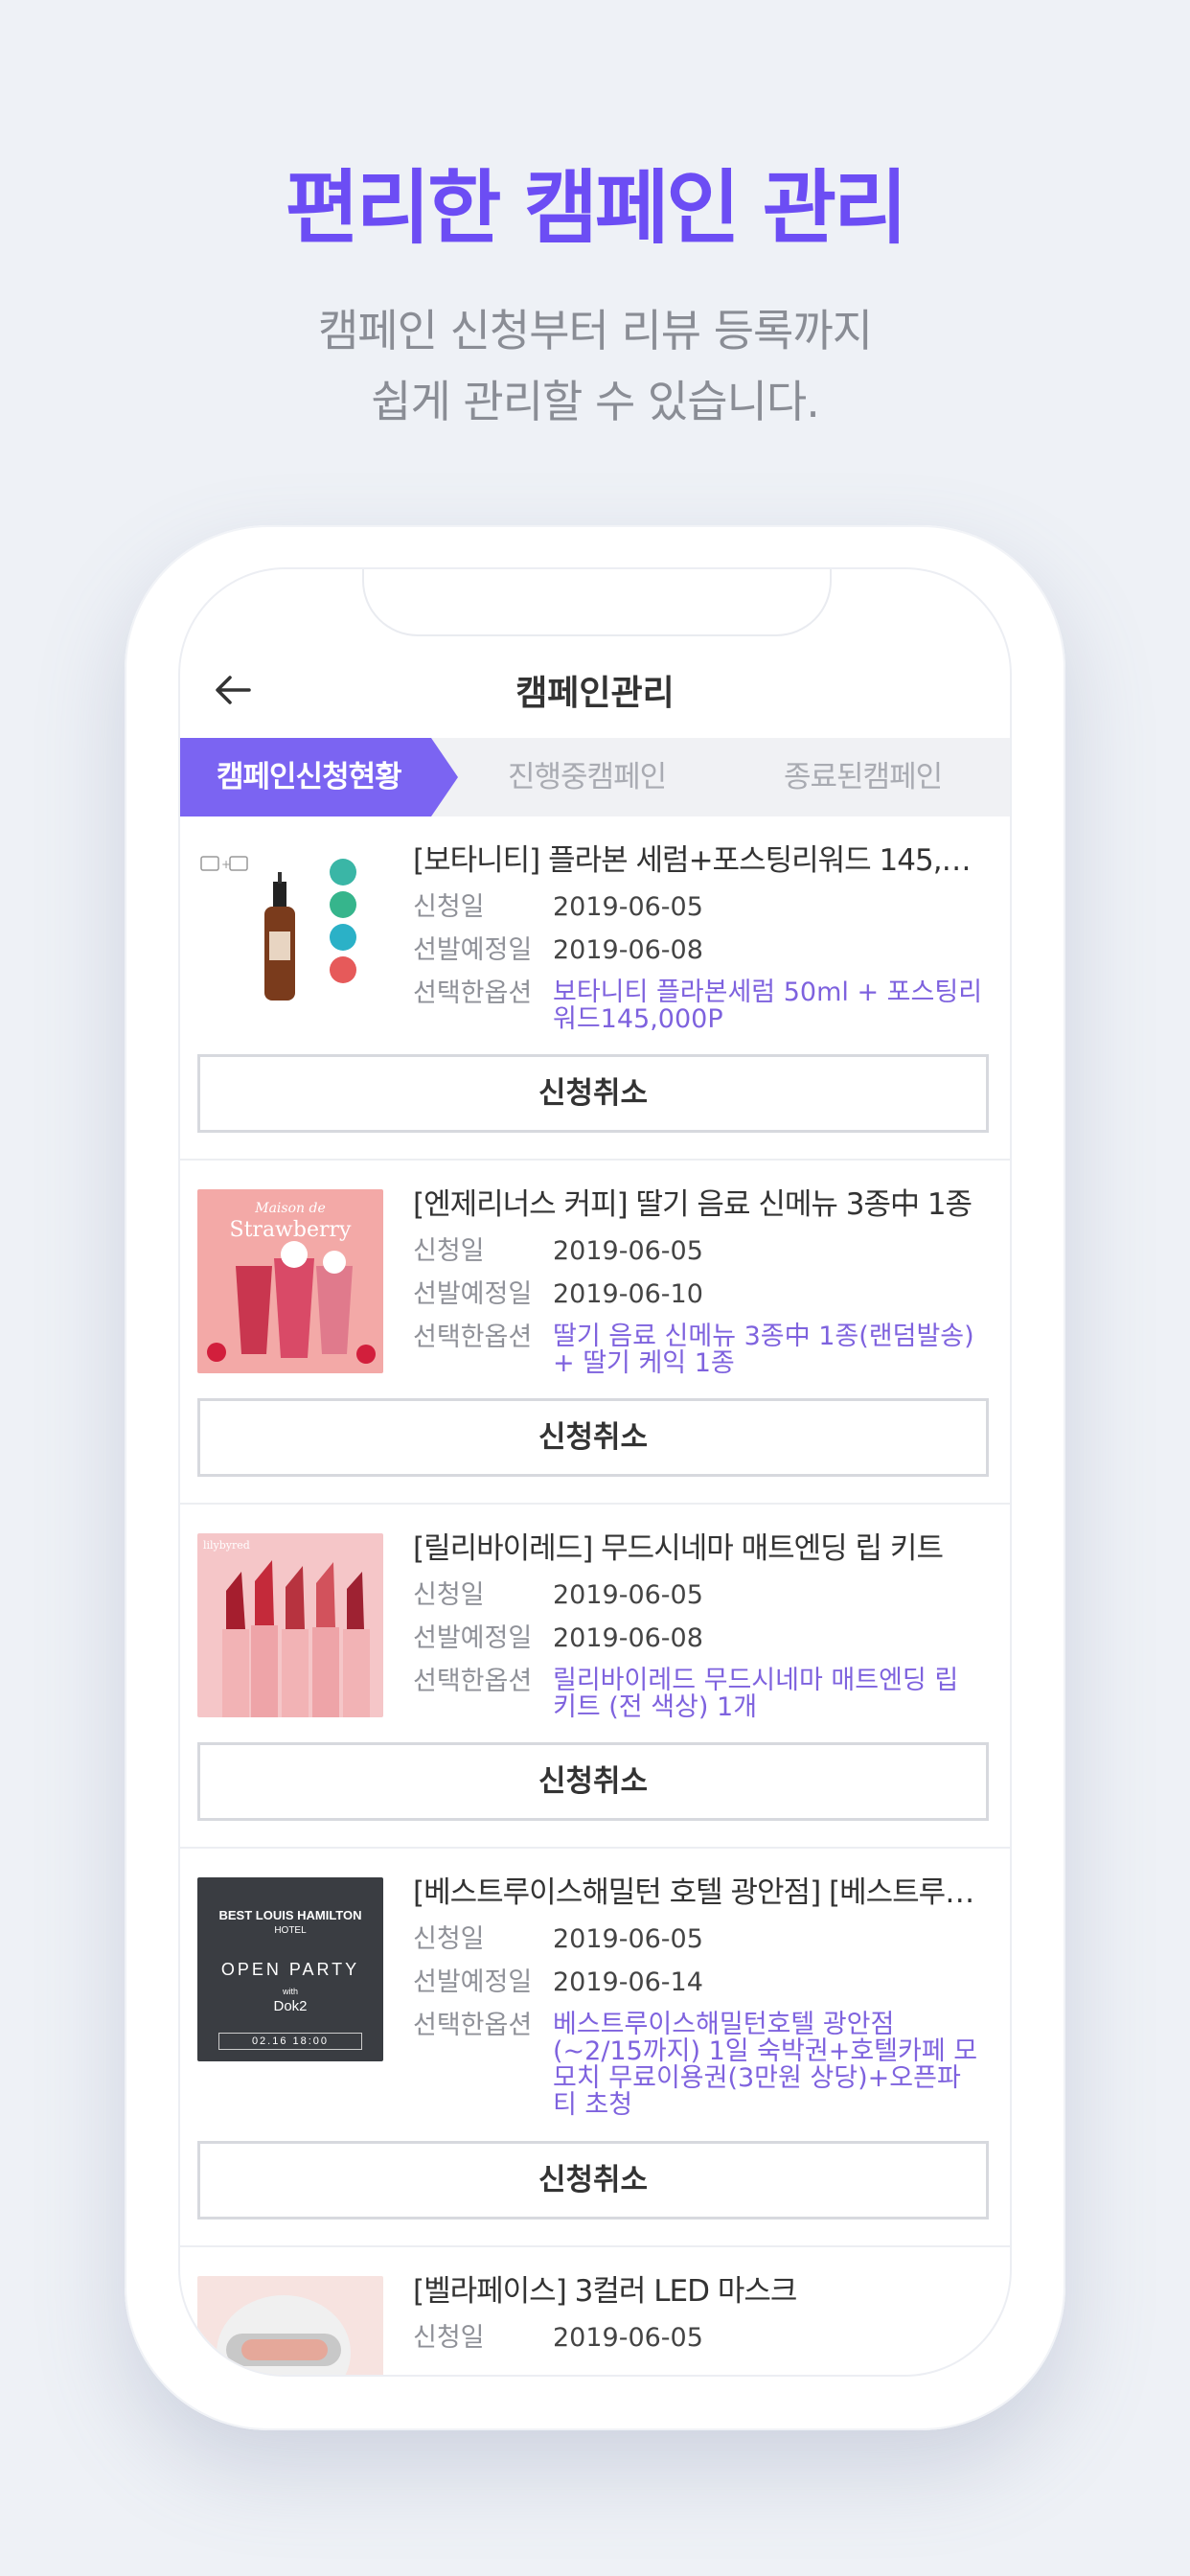 The width and height of the screenshot is (1190, 2576). What do you see at coordinates (292, 1302) in the screenshot?
I see `strawberry-drinks-image` at bounding box center [292, 1302].